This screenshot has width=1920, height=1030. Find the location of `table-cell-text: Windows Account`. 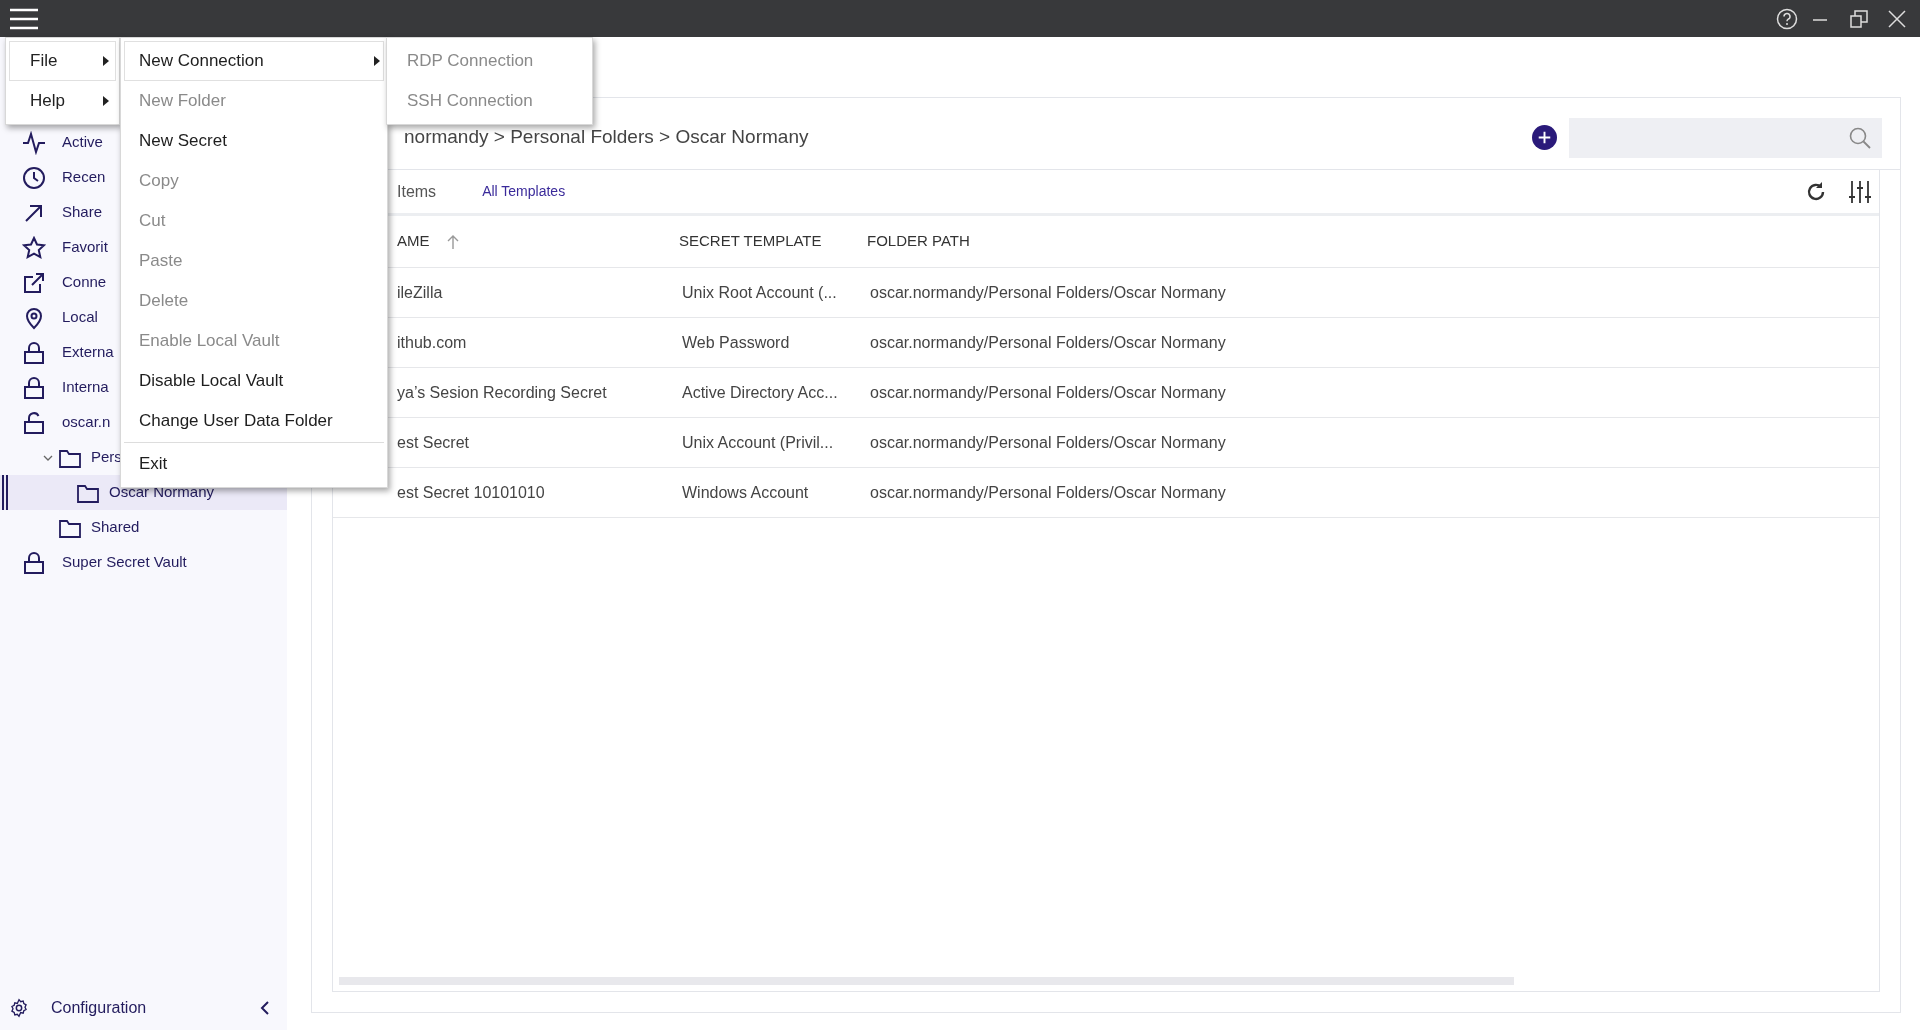

table-cell-text: Windows Account is located at coordinates (745, 492).